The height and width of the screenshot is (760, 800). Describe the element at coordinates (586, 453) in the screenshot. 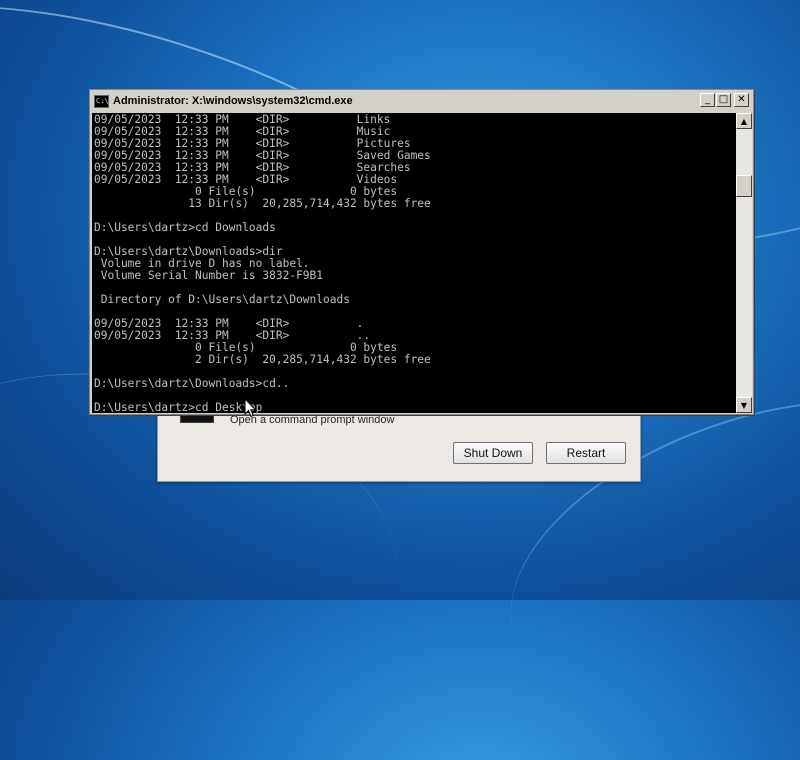

I see `restart-button: Restart` at that location.